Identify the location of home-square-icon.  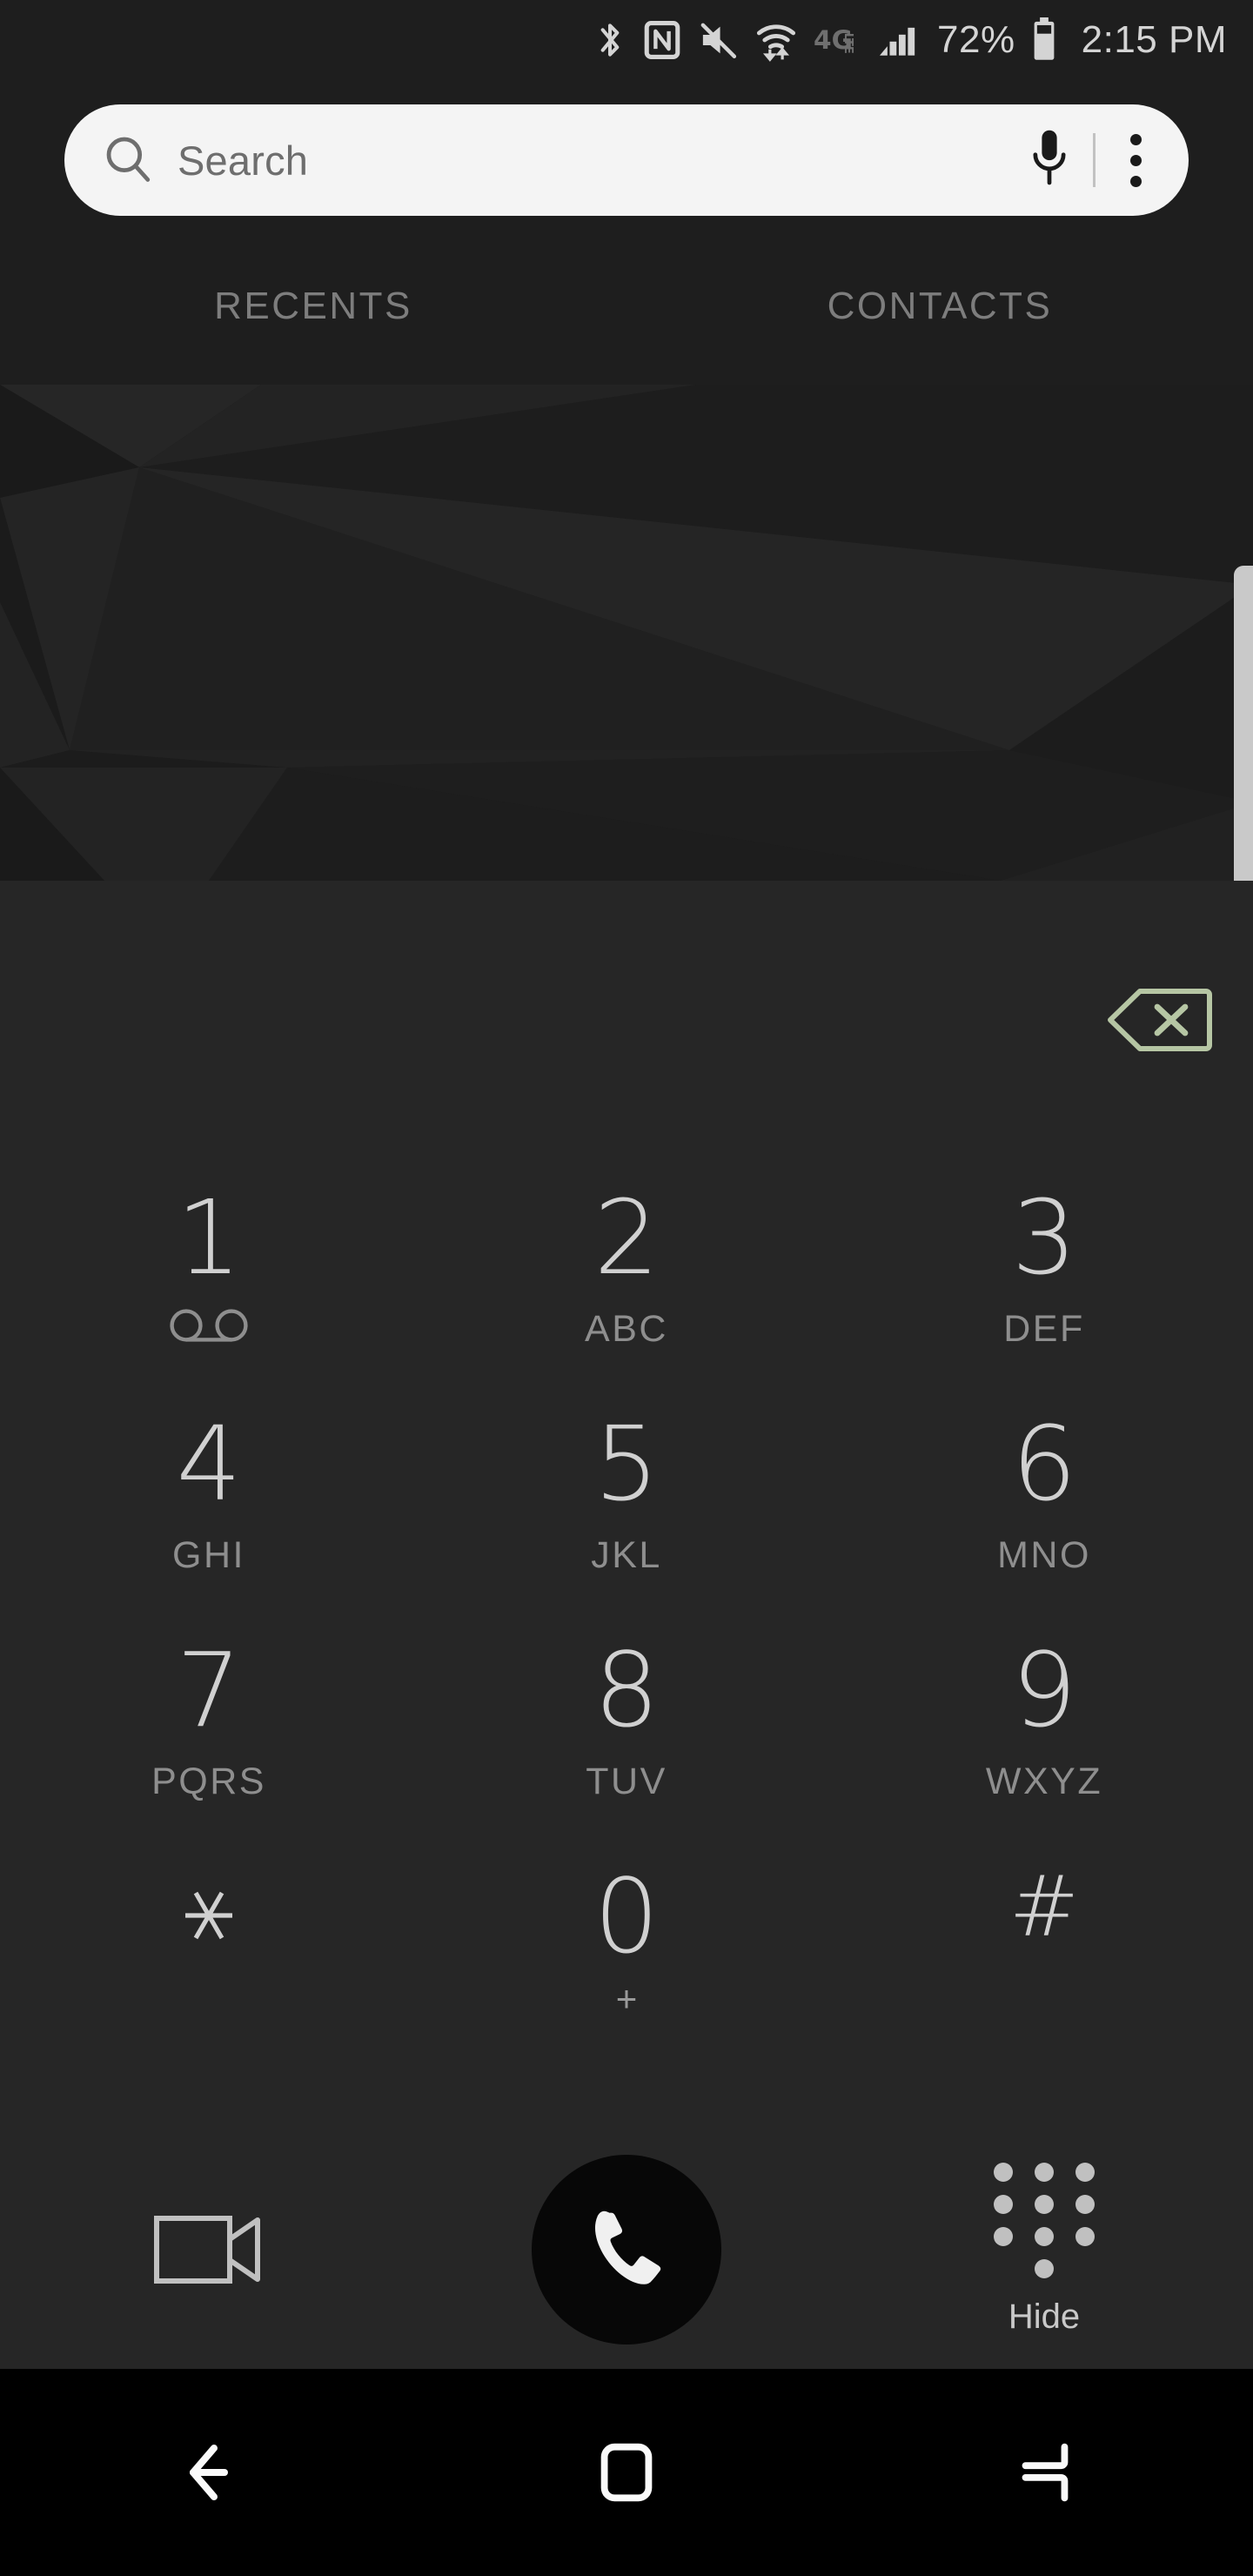
(626, 2473).